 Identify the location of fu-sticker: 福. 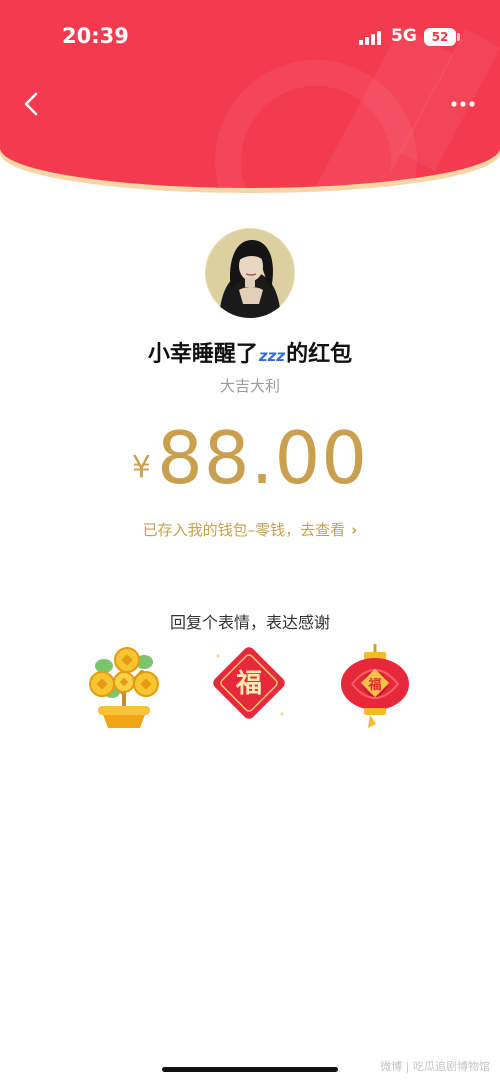
(249, 687).